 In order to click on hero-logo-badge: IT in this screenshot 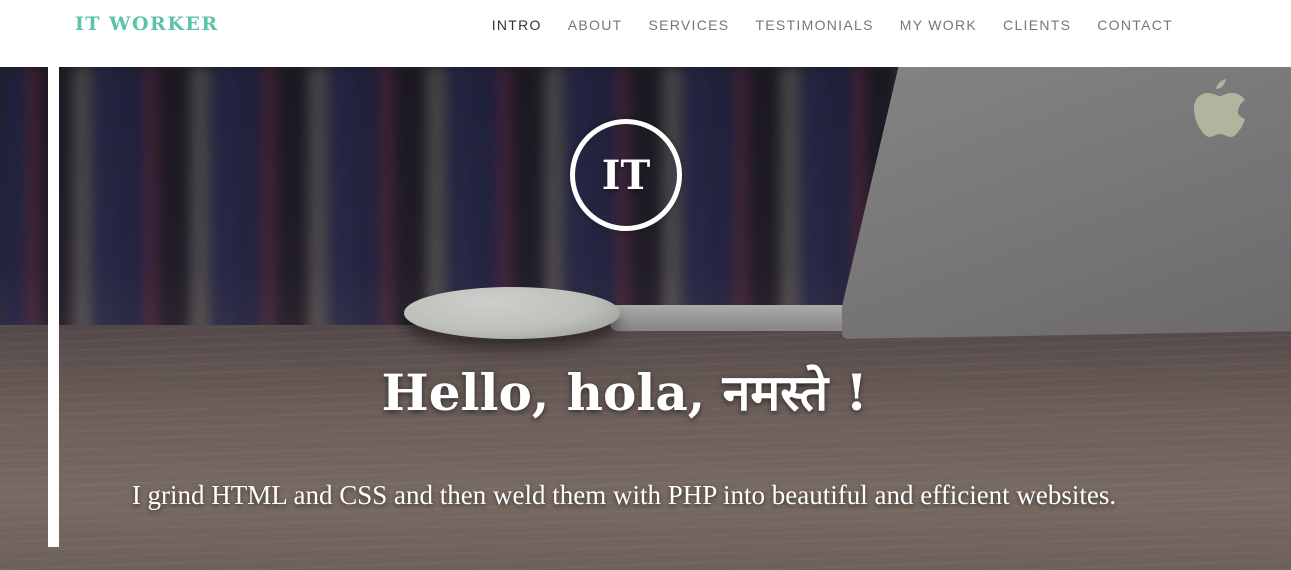, I will do `click(626, 175)`.